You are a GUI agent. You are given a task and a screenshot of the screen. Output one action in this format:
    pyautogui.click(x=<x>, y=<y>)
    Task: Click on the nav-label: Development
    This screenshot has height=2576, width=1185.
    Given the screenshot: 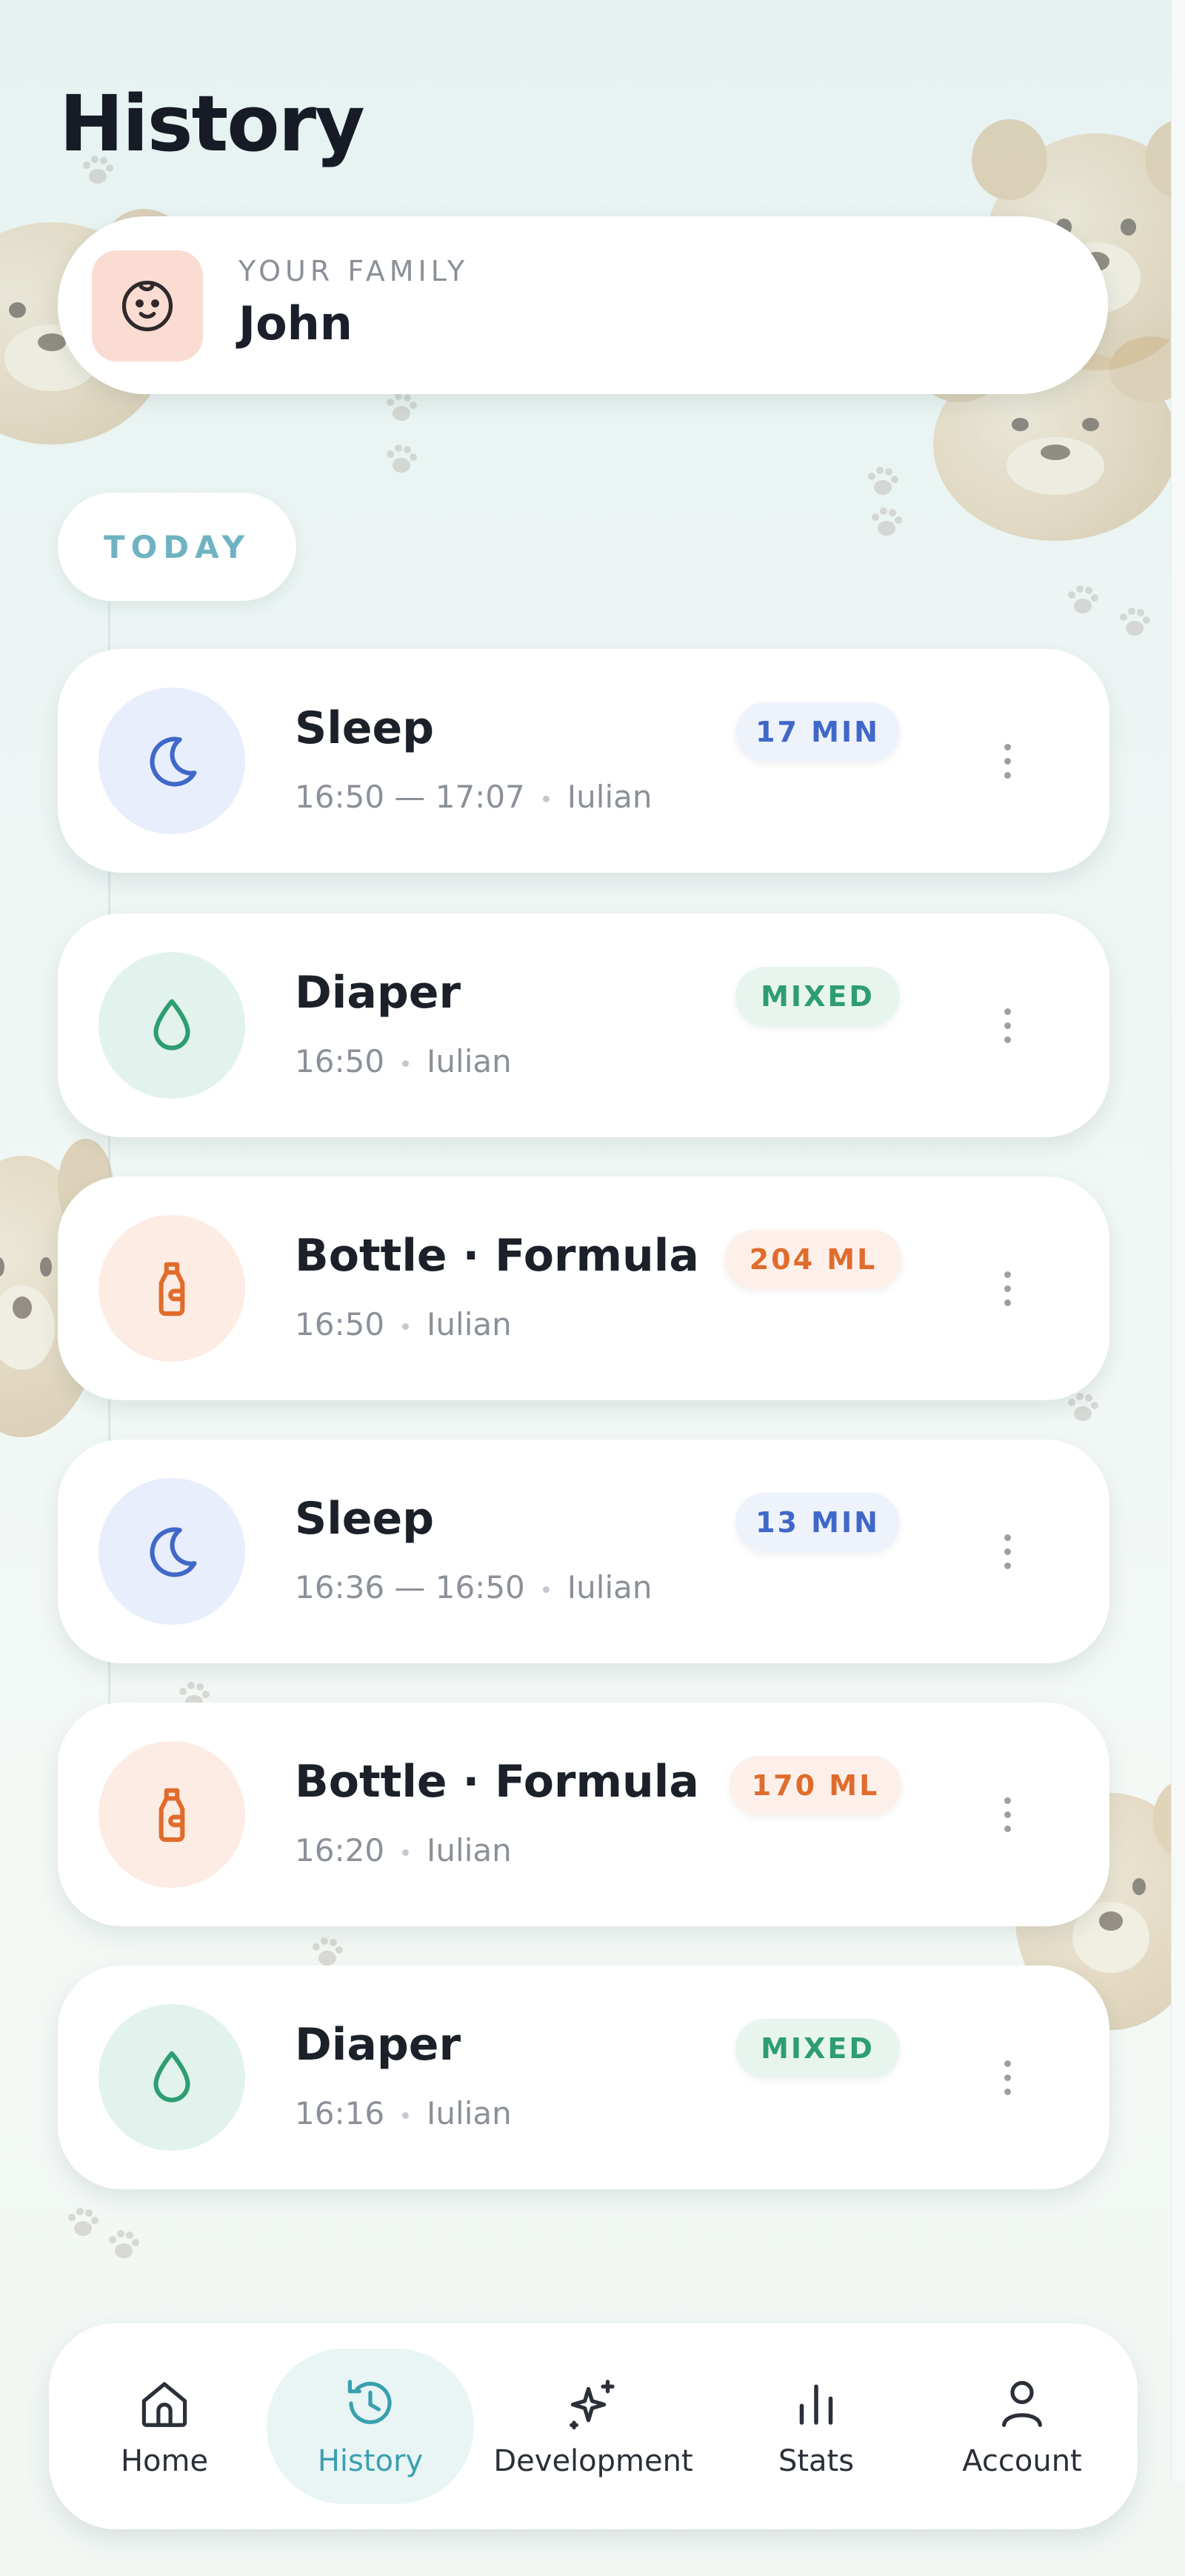 What is the action you would take?
    pyautogui.click(x=593, y=2461)
    